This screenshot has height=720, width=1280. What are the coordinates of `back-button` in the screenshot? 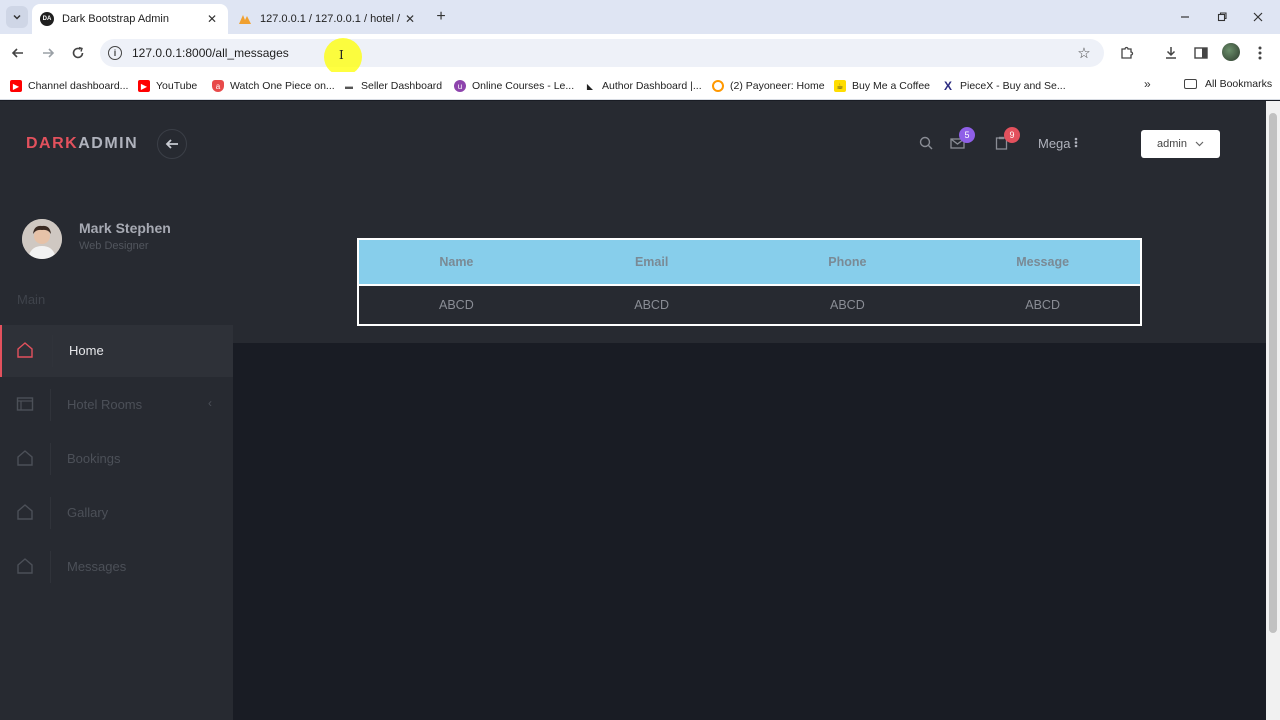 It's located at (18, 53).